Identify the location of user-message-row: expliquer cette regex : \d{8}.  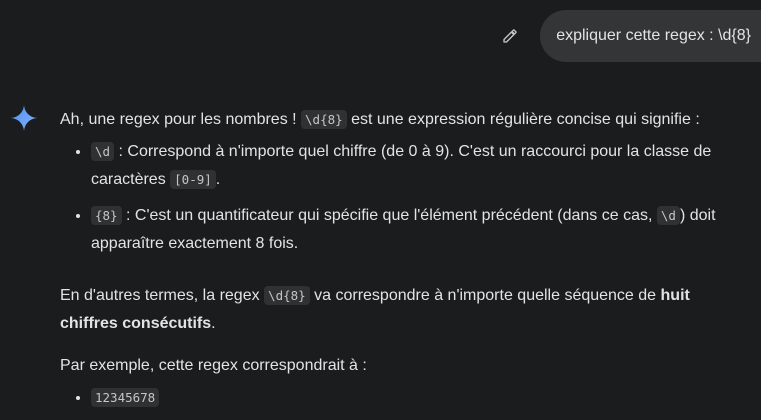
(627, 36).